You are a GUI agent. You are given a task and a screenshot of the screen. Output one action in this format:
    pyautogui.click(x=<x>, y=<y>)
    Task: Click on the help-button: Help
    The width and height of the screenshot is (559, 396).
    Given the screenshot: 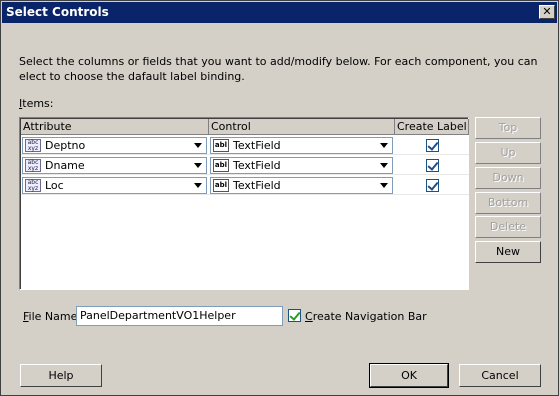 What is the action you would take?
    pyautogui.click(x=61, y=375)
    